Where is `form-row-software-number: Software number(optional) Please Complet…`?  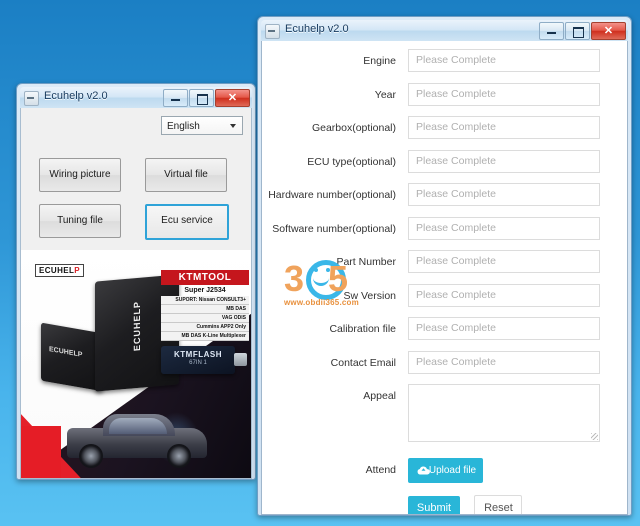 form-row-software-number: Software number(optional) Please Complet… is located at coordinates (444, 232).